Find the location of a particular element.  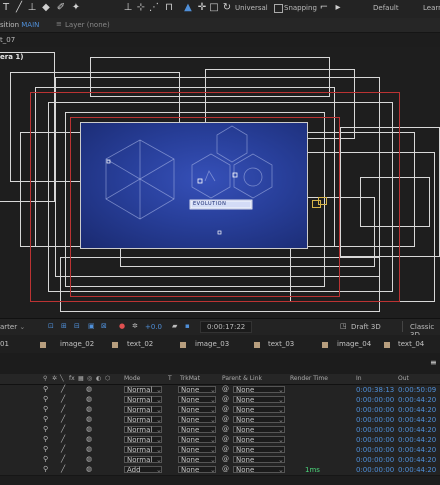

axis-local-icon: ⊥ is located at coordinates (128, 8).